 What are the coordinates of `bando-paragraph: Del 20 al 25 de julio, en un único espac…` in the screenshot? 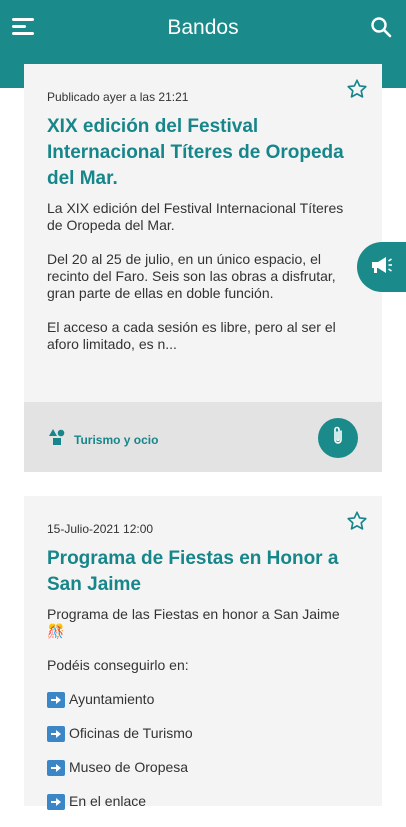 It's located at (191, 276).